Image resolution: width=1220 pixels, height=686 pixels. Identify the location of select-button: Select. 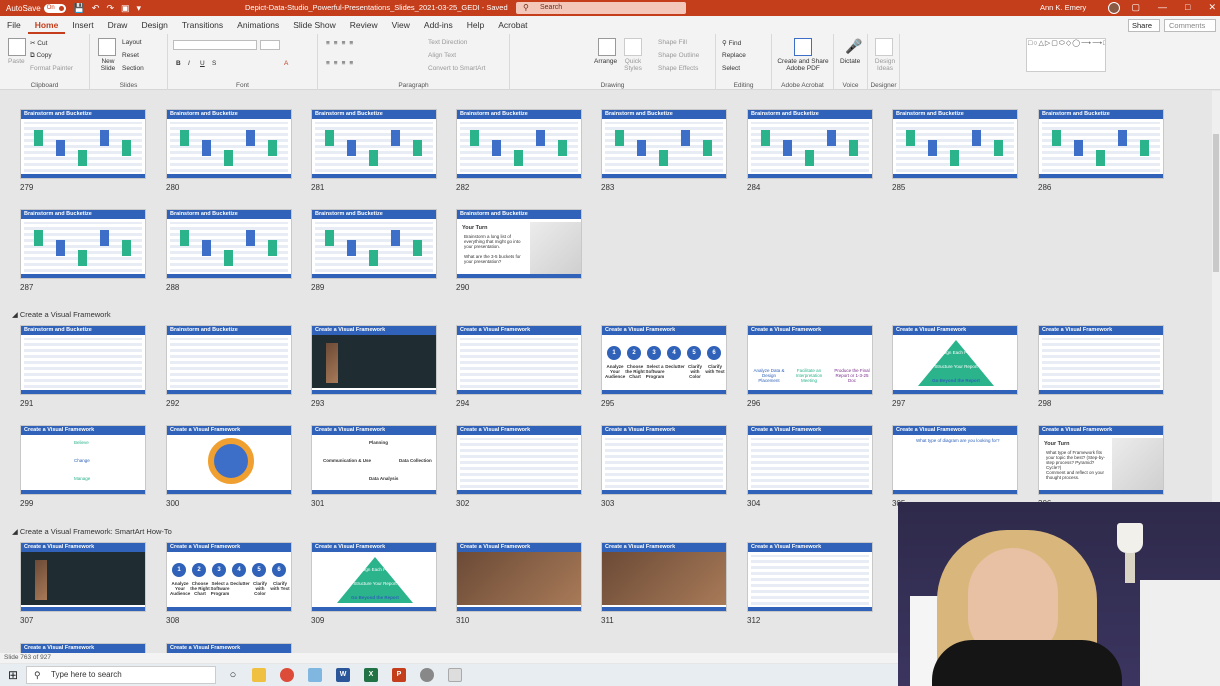
(731, 68).